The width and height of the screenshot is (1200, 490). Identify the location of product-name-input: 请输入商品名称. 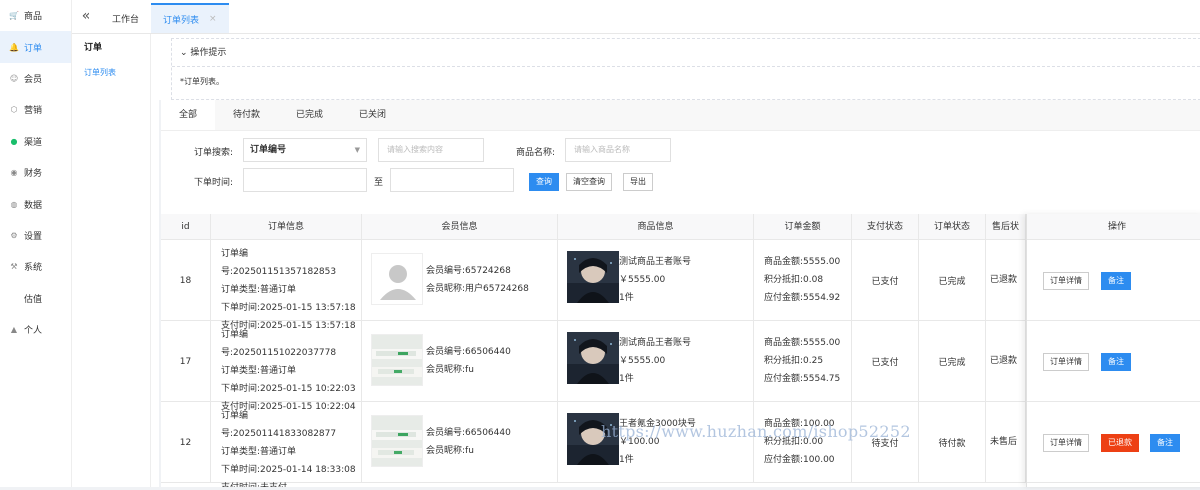
(618, 150).